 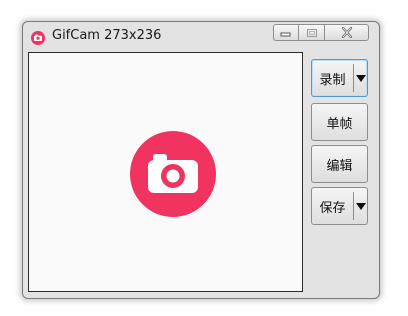 I want to click on single-frame-button: 单帧, so click(x=339, y=122).